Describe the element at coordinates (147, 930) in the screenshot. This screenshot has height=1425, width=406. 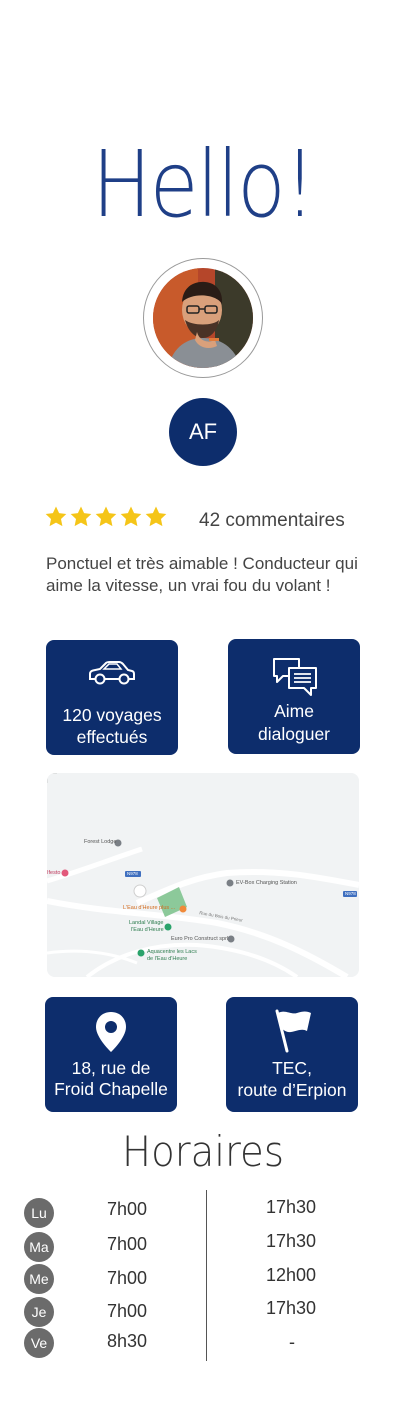
I see `map-label-landal2: l'Eau d'Heure` at that location.